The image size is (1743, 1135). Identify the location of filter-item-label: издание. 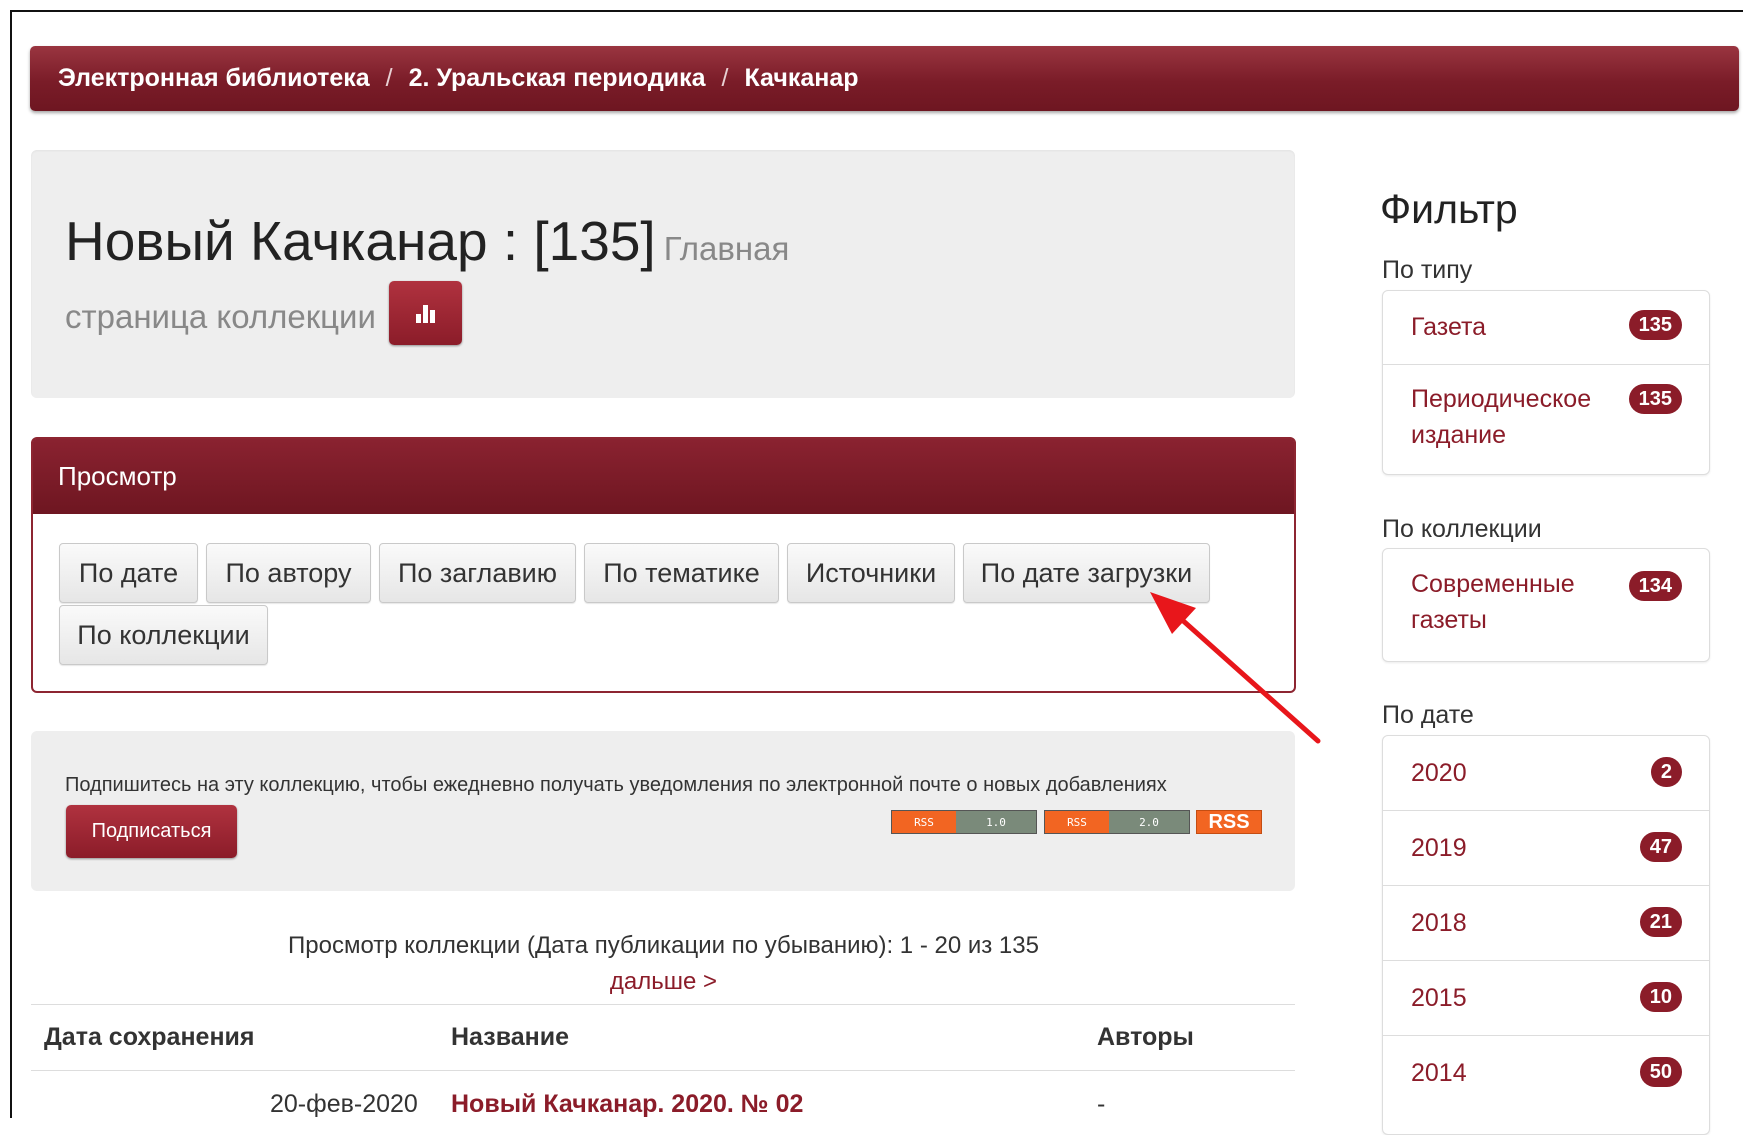
(1459, 435).